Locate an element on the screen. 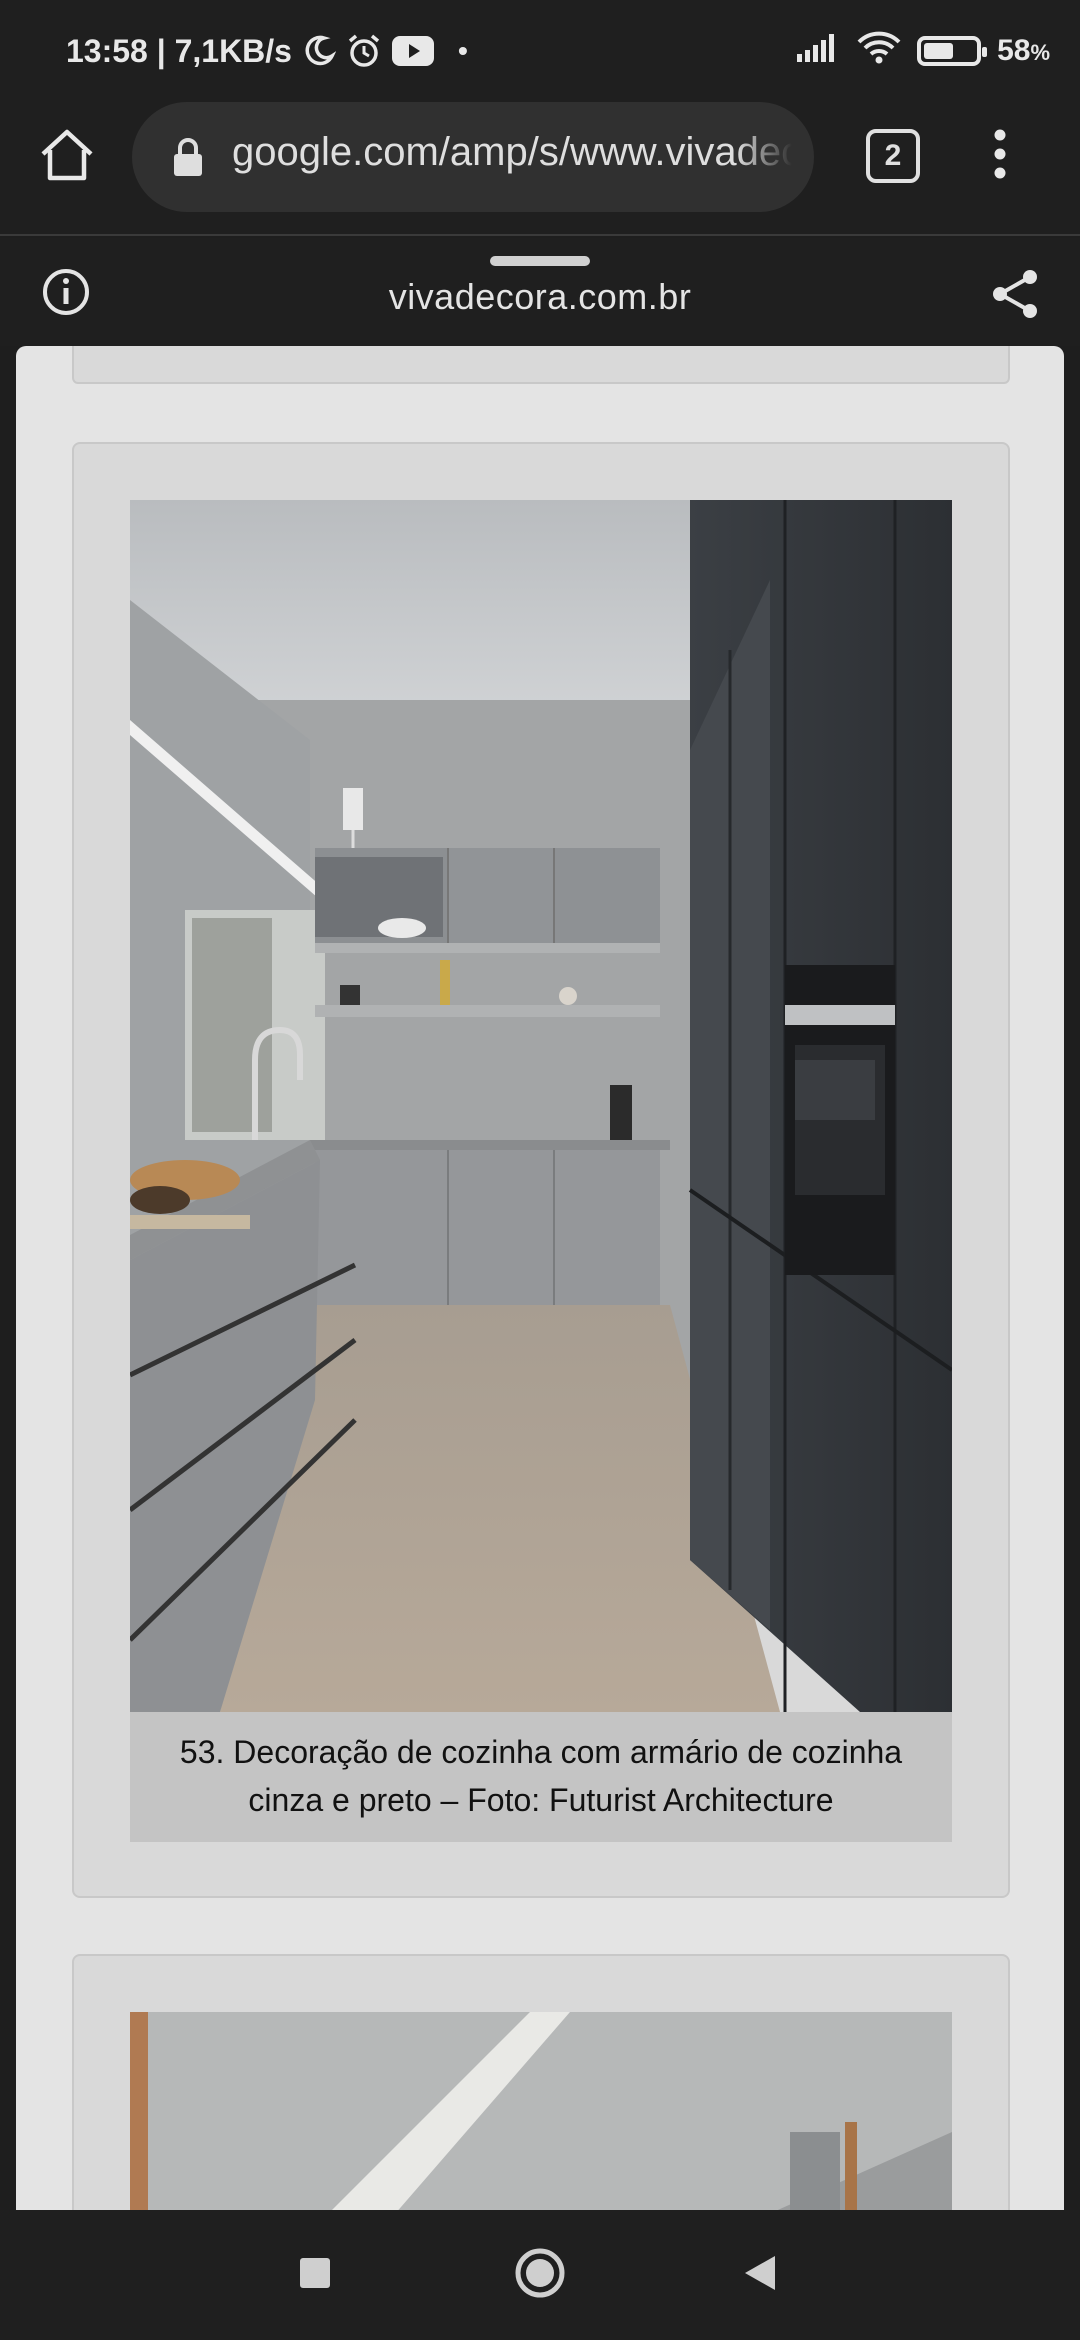 The image size is (1080, 2340). circle-icon is located at coordinates (540, 2275).